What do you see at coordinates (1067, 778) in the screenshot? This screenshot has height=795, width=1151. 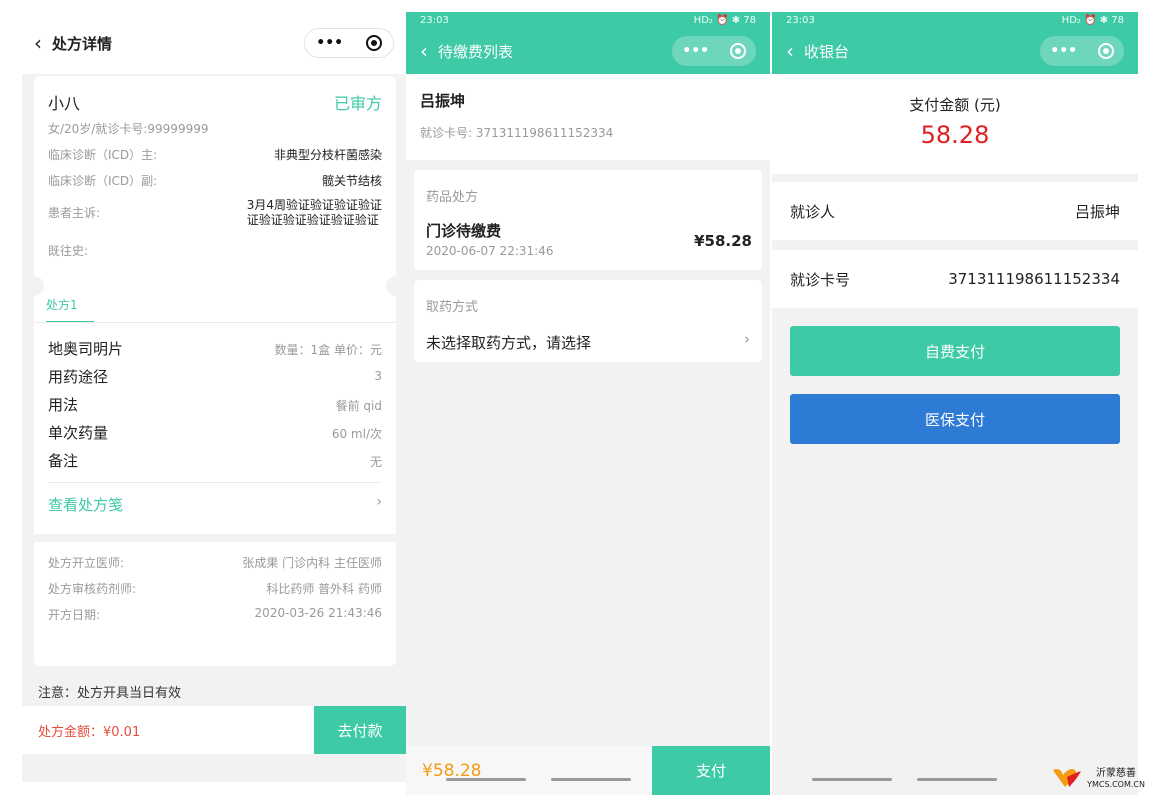 I see `heart-logo-icon` at bounding box center [1067, 778].